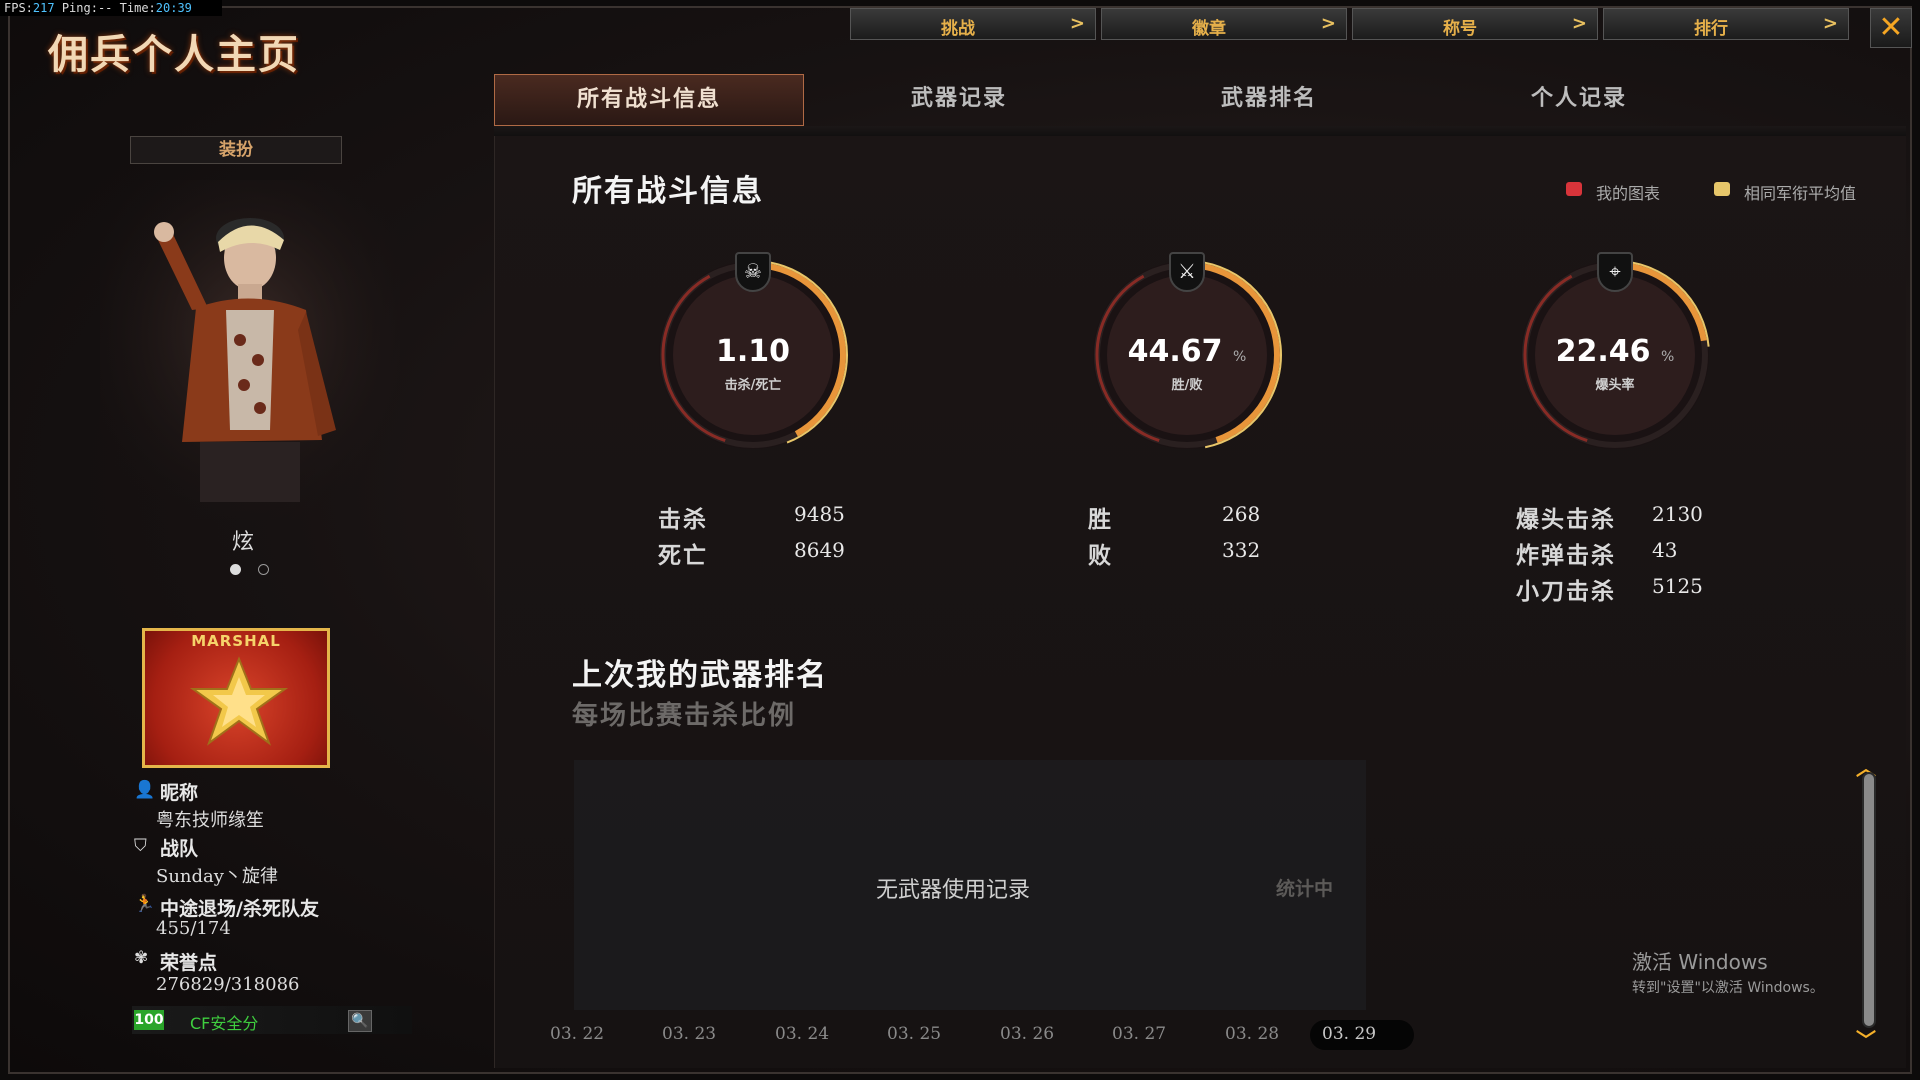 This screenshot has height=1080, width=1920. Describe the element at coordinates (1175, 351) in the screenshot. I see `winrate-value: 44.67` at that location.